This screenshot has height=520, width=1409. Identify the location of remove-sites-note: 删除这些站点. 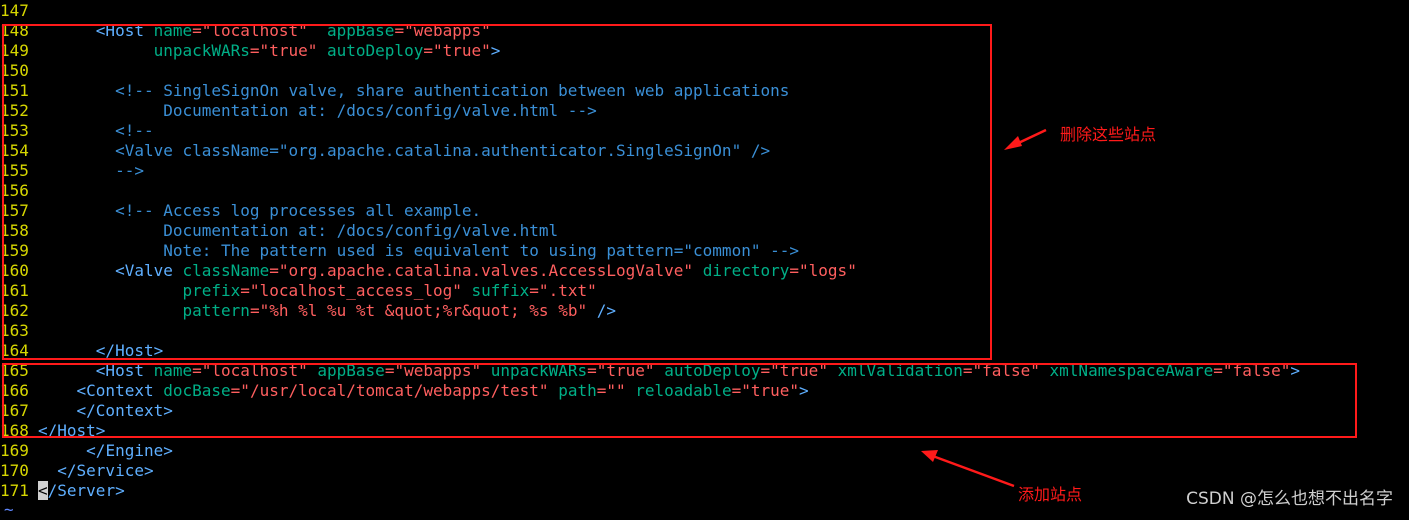
(1108, 134).